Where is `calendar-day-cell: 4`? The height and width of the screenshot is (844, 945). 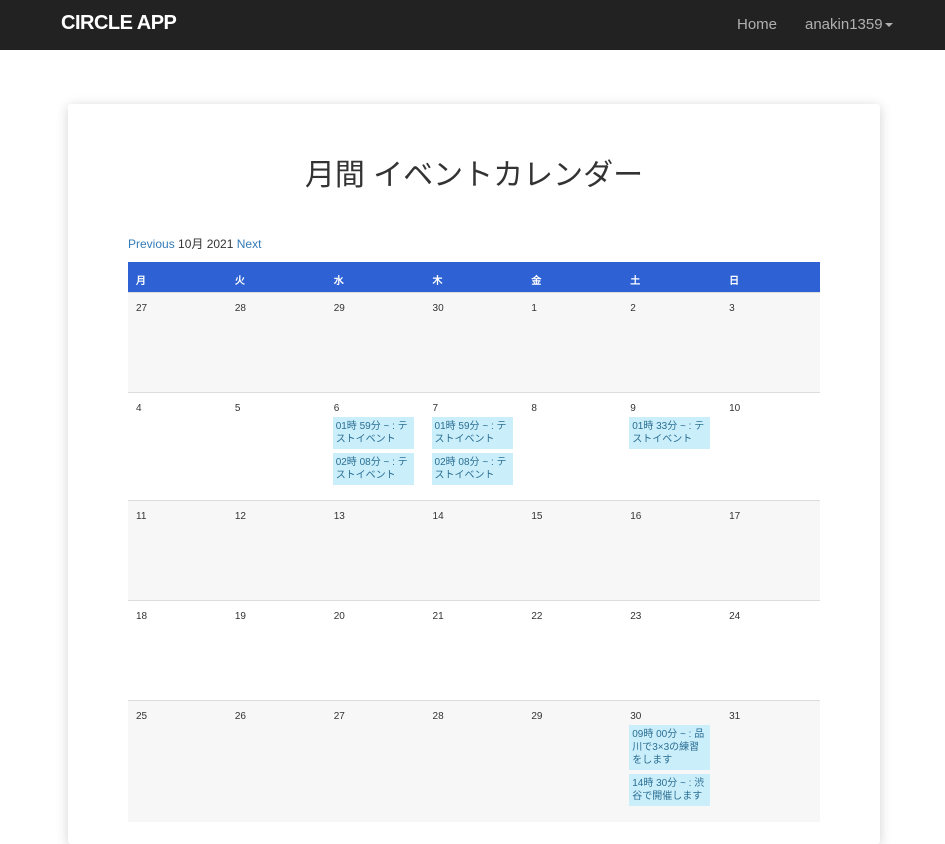 calendar-day-cell: 4 is located at coordinates (177, 446).